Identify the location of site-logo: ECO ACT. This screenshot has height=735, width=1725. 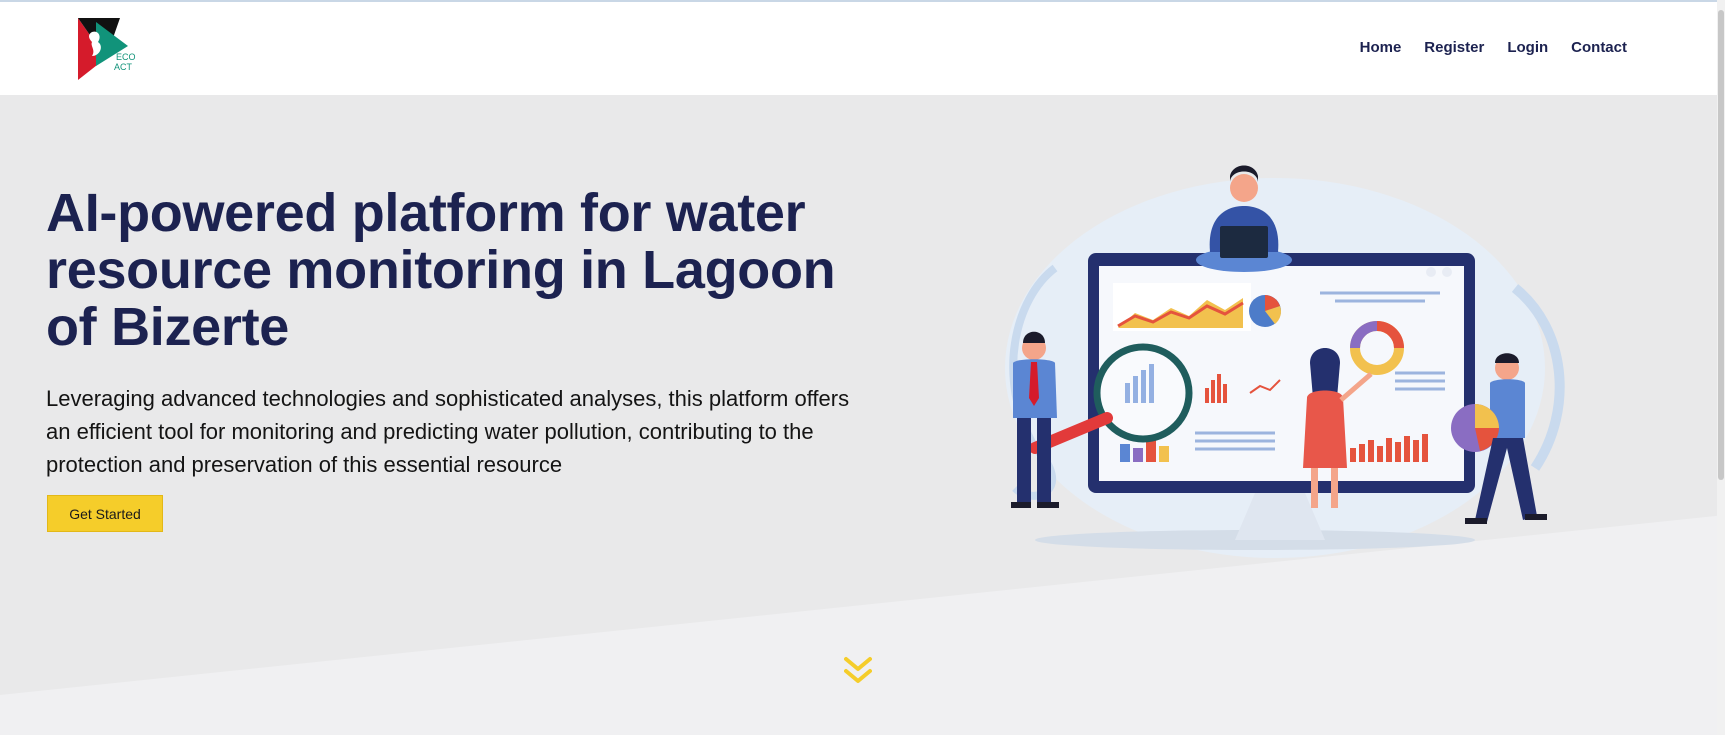
(112, 49).